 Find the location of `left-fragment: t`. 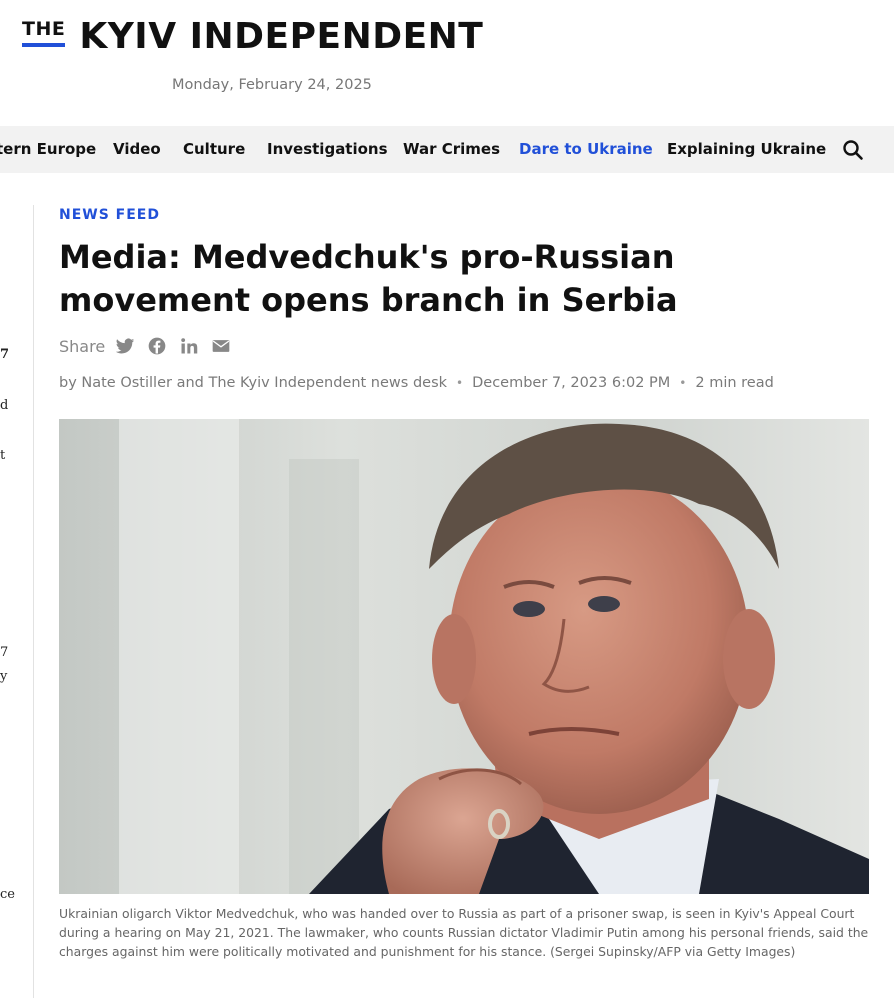

left-fragment: t is located at coordinates (3, 455).